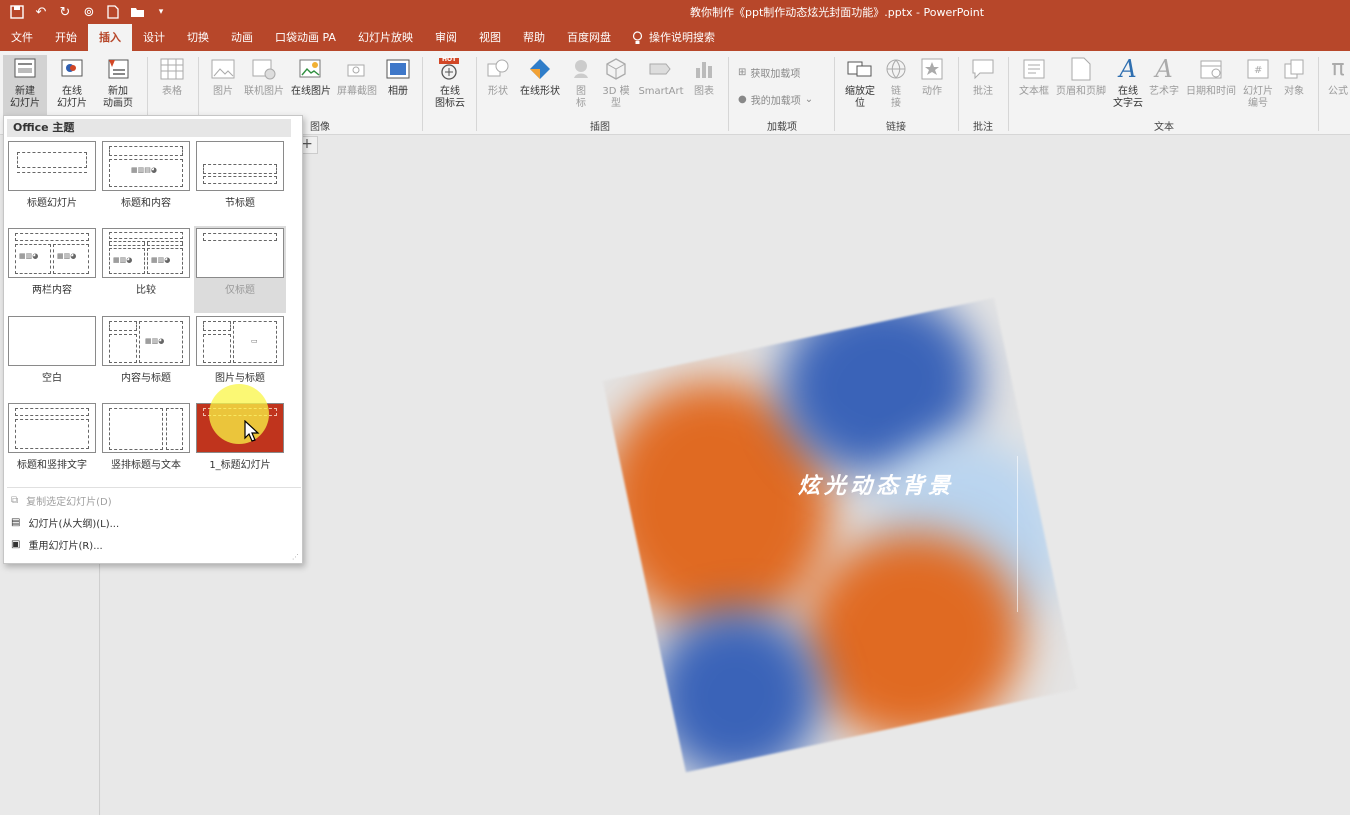 The height and width of the screenshot is (815, 1350). Describe the element at coordinates (983, 91) in the screenshot. I see `comment-label: 批注` at that location.